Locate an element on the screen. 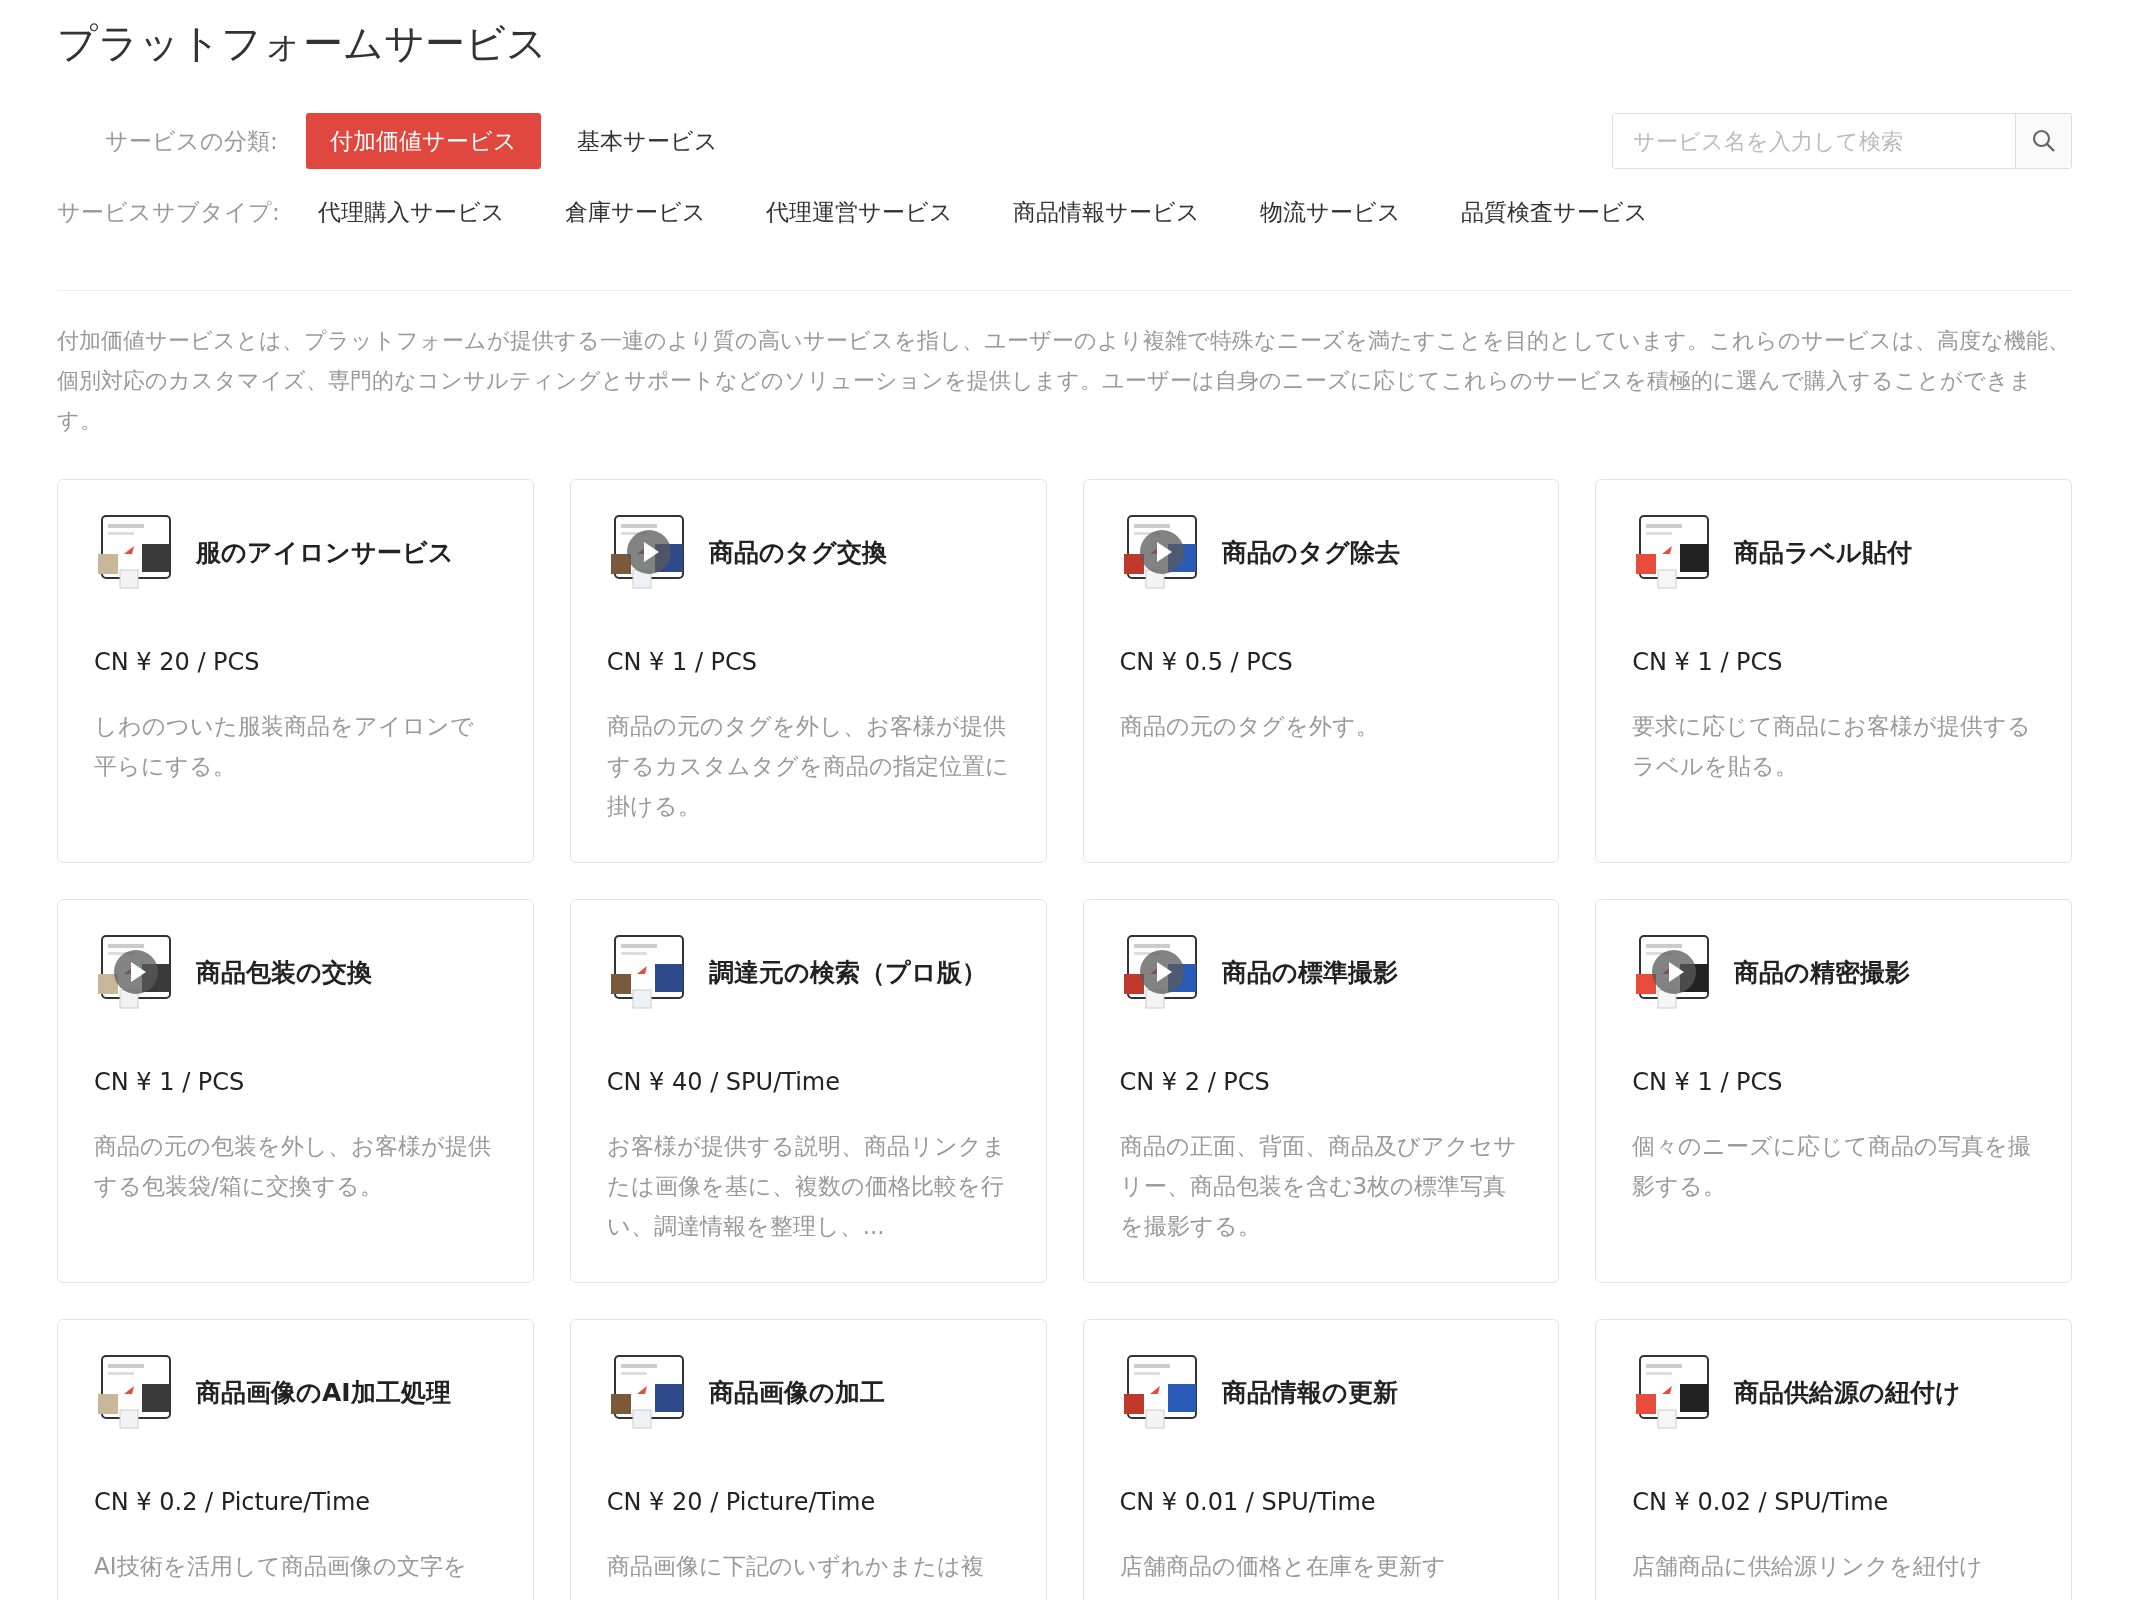  service-price: CN ¥ 0.5 / PCS is located at coordinates (1206, 662).